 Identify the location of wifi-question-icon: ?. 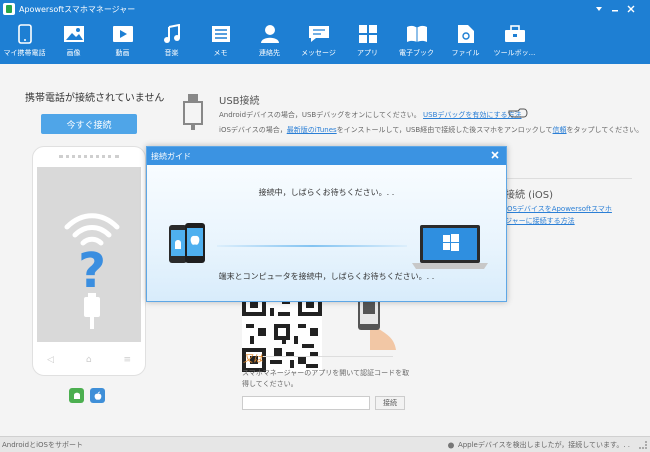
(92, 271).